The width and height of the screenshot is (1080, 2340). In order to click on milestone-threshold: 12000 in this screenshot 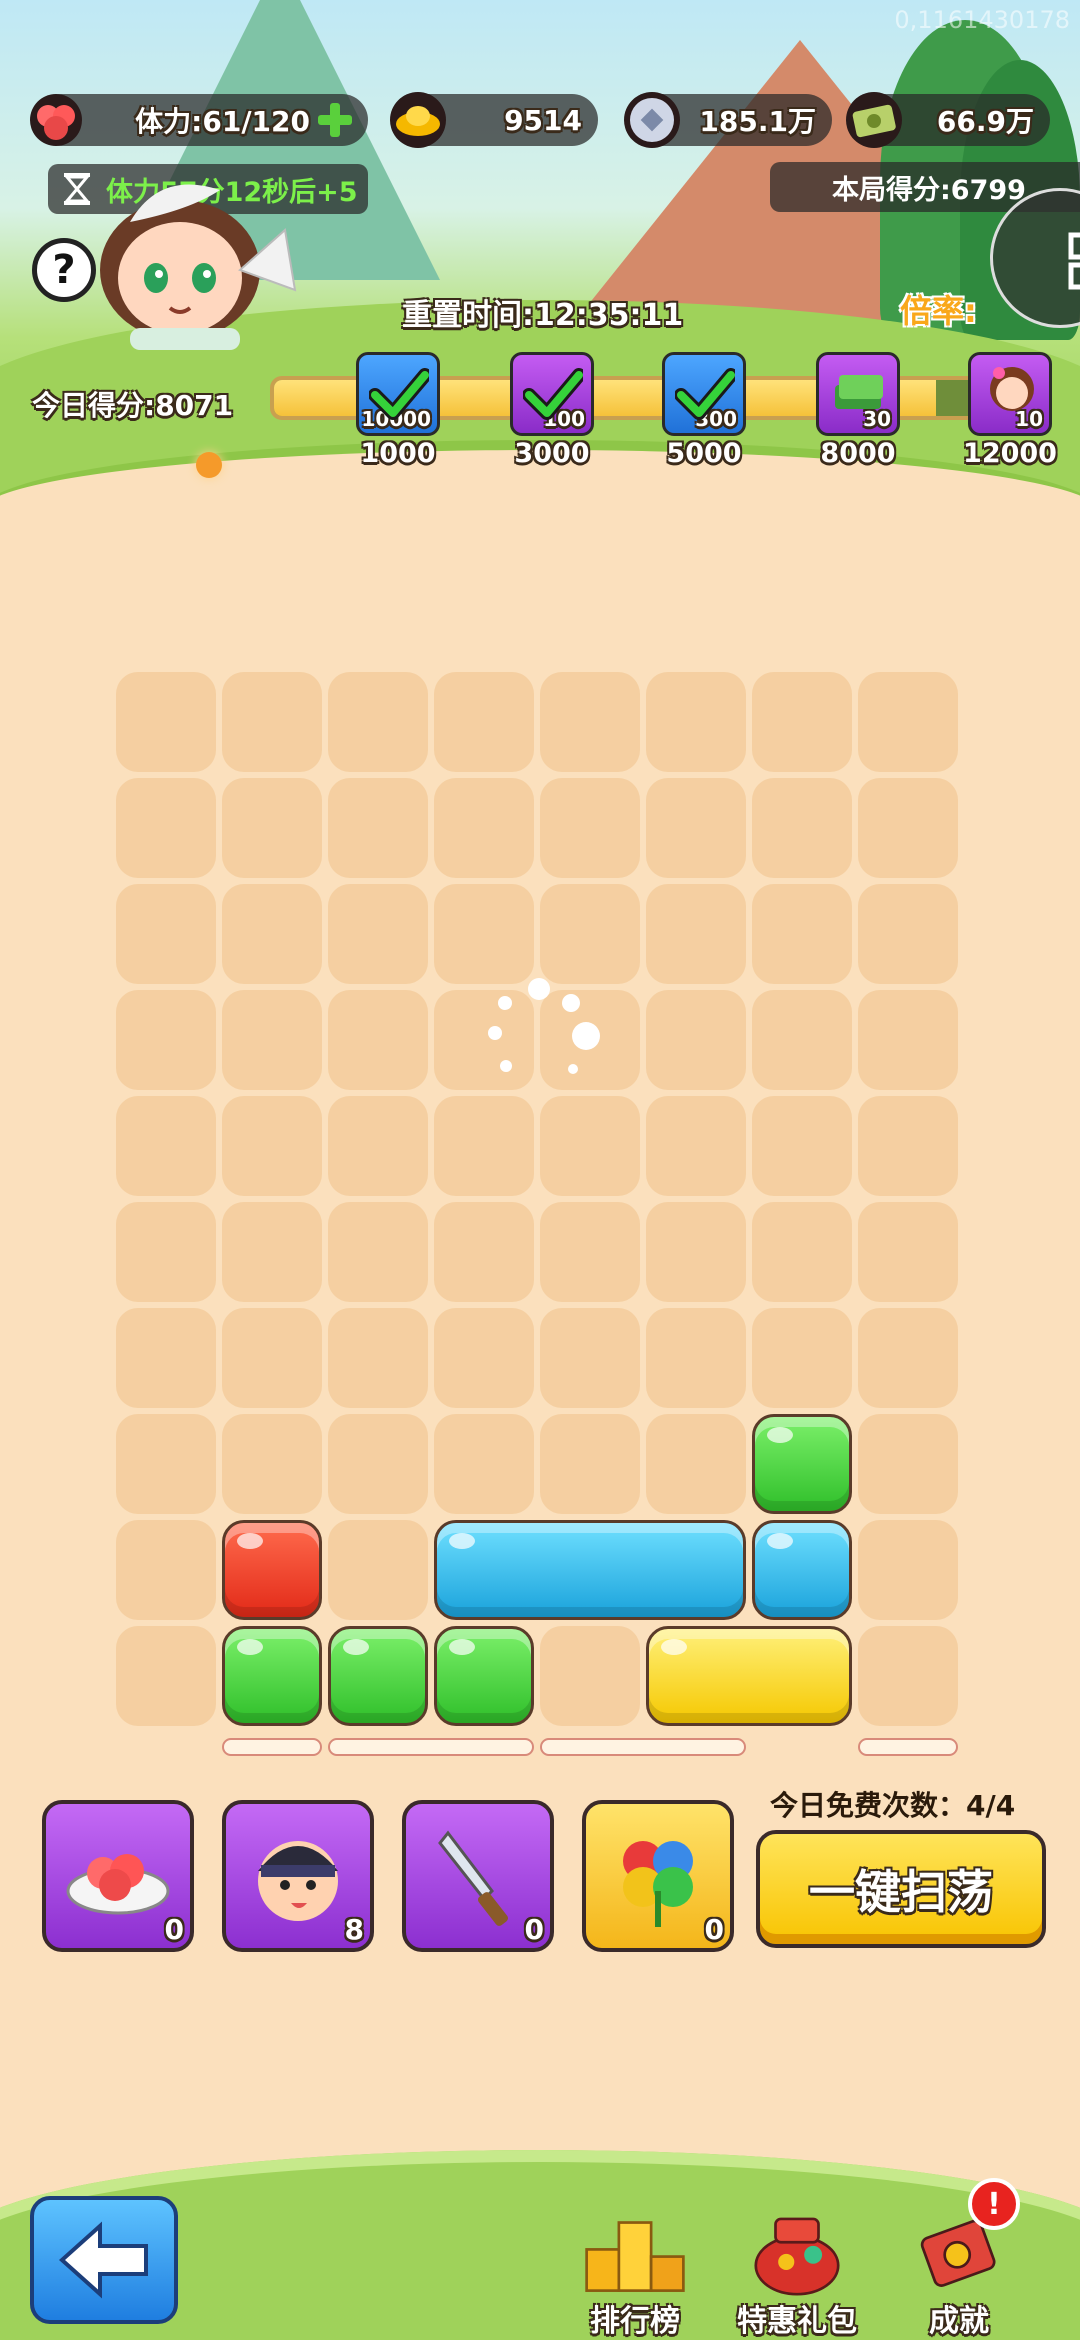, I will do `click(1010, 453)`.